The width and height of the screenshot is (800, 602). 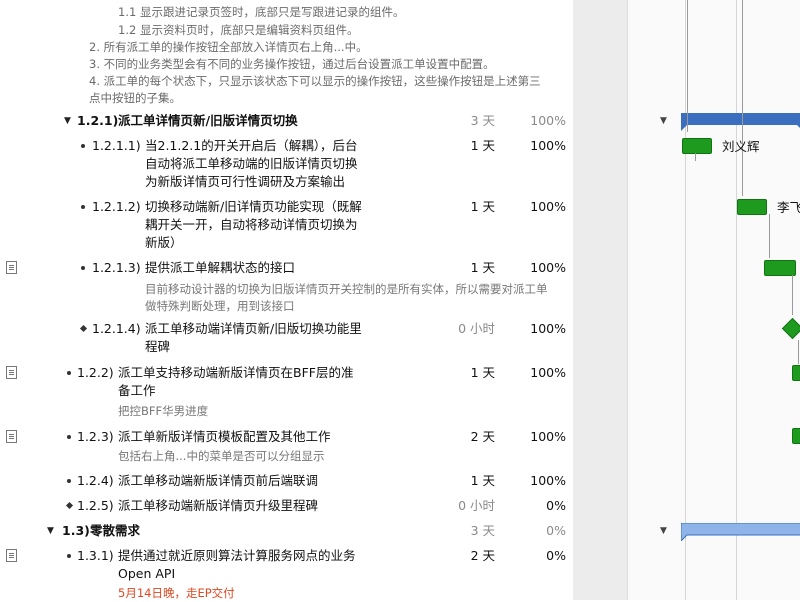 I want to click on task-title: 派工单详情页新/旧版详情页切换, so click(x=208, y=121).